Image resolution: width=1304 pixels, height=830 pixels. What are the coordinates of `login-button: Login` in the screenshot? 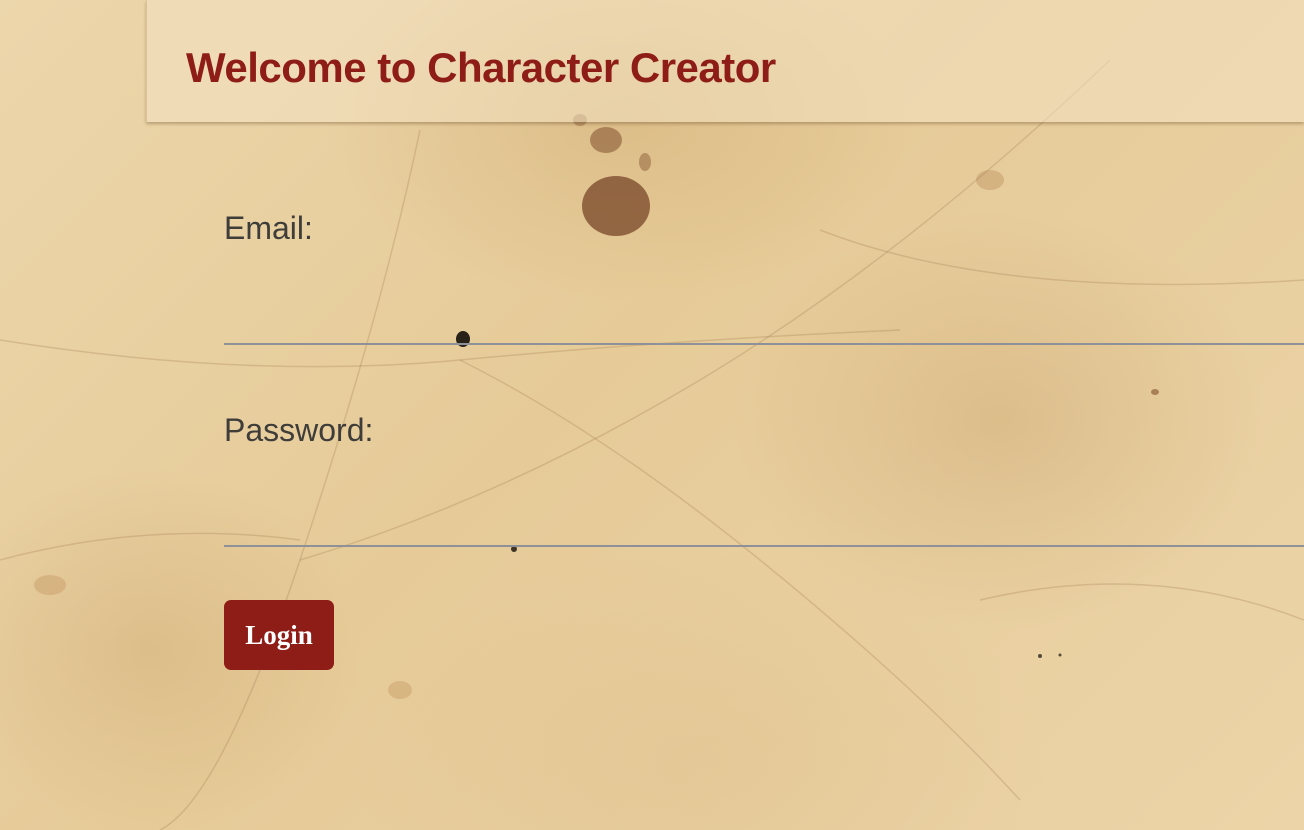 It's located at (279, 635).